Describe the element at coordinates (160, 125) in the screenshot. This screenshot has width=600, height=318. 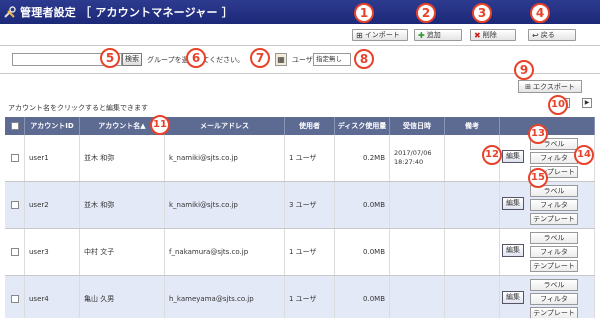
I see `callout-badge: 11` at that location.